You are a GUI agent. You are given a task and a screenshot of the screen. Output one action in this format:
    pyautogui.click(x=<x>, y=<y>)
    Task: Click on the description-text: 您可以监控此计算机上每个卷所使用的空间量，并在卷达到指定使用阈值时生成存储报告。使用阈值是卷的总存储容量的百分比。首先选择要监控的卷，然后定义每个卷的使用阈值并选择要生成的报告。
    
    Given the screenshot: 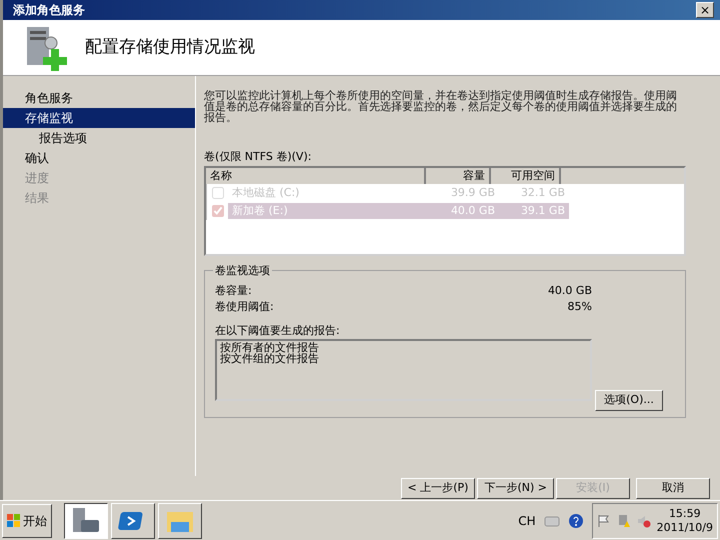 What is the action you would take?
    pyautogui.click(x=441, y=106)
    